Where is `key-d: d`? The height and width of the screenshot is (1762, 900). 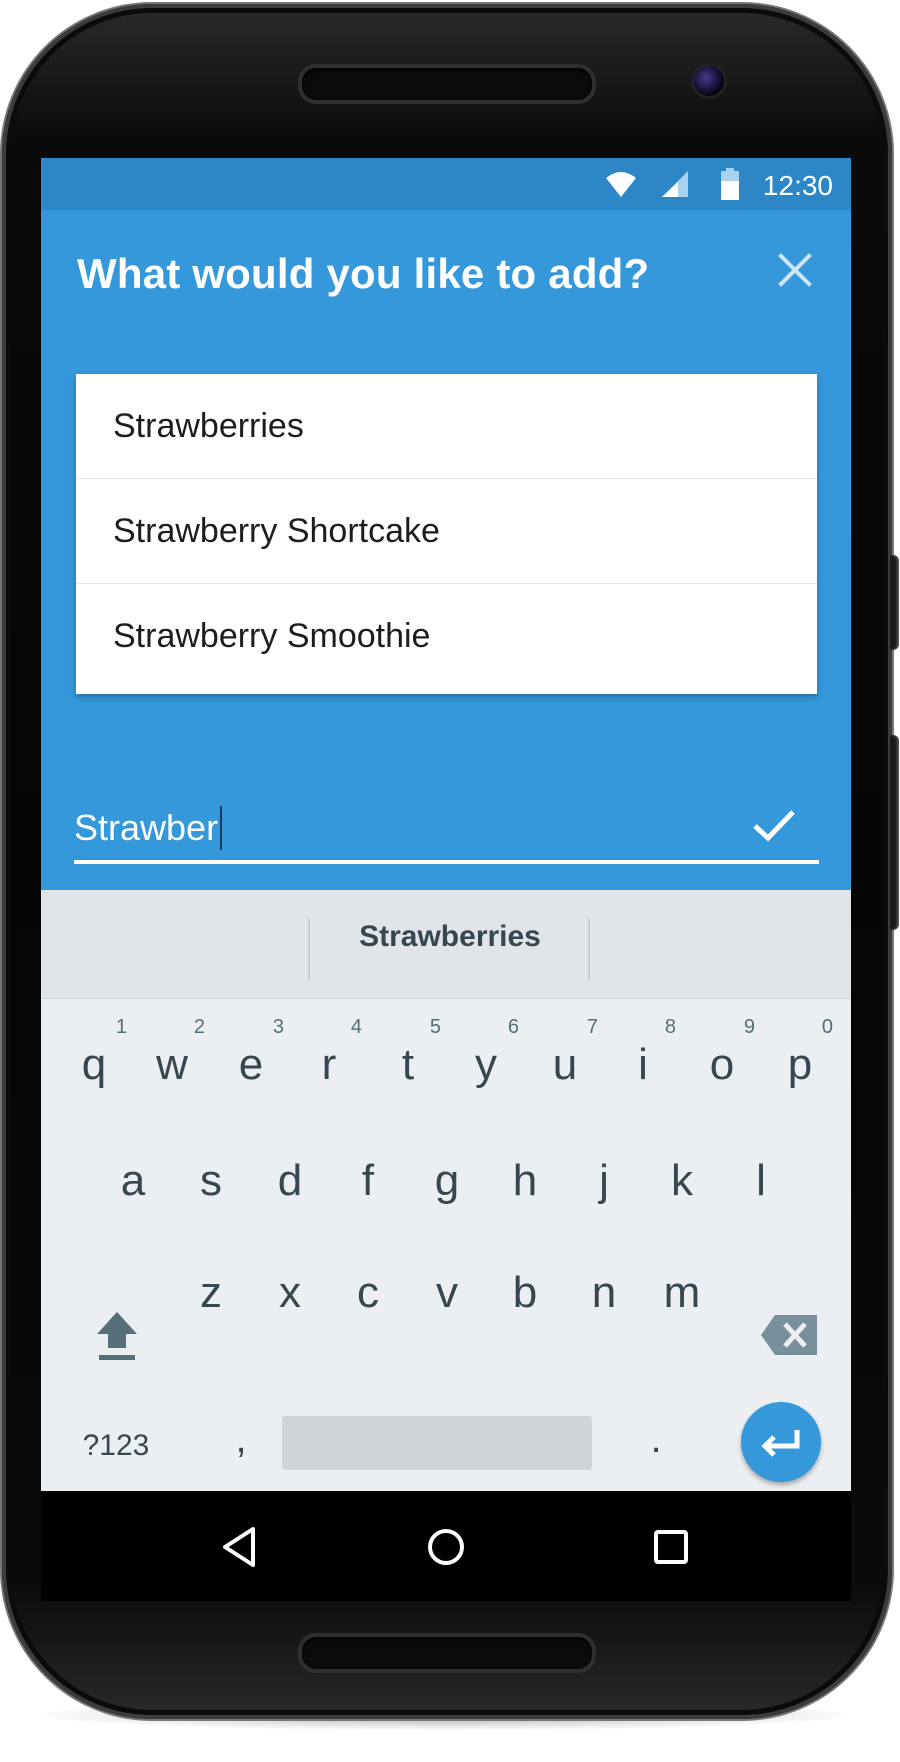 key-d: d is located at coordinates (290, 1176).